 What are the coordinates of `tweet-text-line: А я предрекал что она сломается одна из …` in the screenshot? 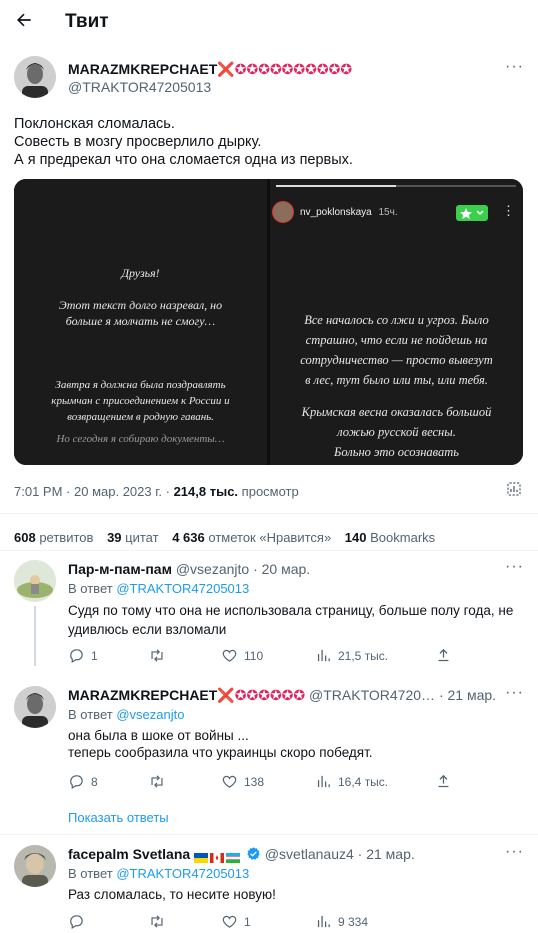 It's located at (183, 160).